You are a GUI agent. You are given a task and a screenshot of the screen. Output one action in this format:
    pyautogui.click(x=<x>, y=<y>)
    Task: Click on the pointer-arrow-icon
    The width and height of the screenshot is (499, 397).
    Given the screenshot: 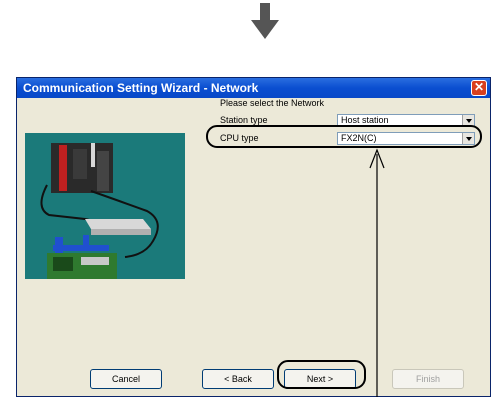 What is the action you would take?
    pyautogui.click(x=377, y=272)
    